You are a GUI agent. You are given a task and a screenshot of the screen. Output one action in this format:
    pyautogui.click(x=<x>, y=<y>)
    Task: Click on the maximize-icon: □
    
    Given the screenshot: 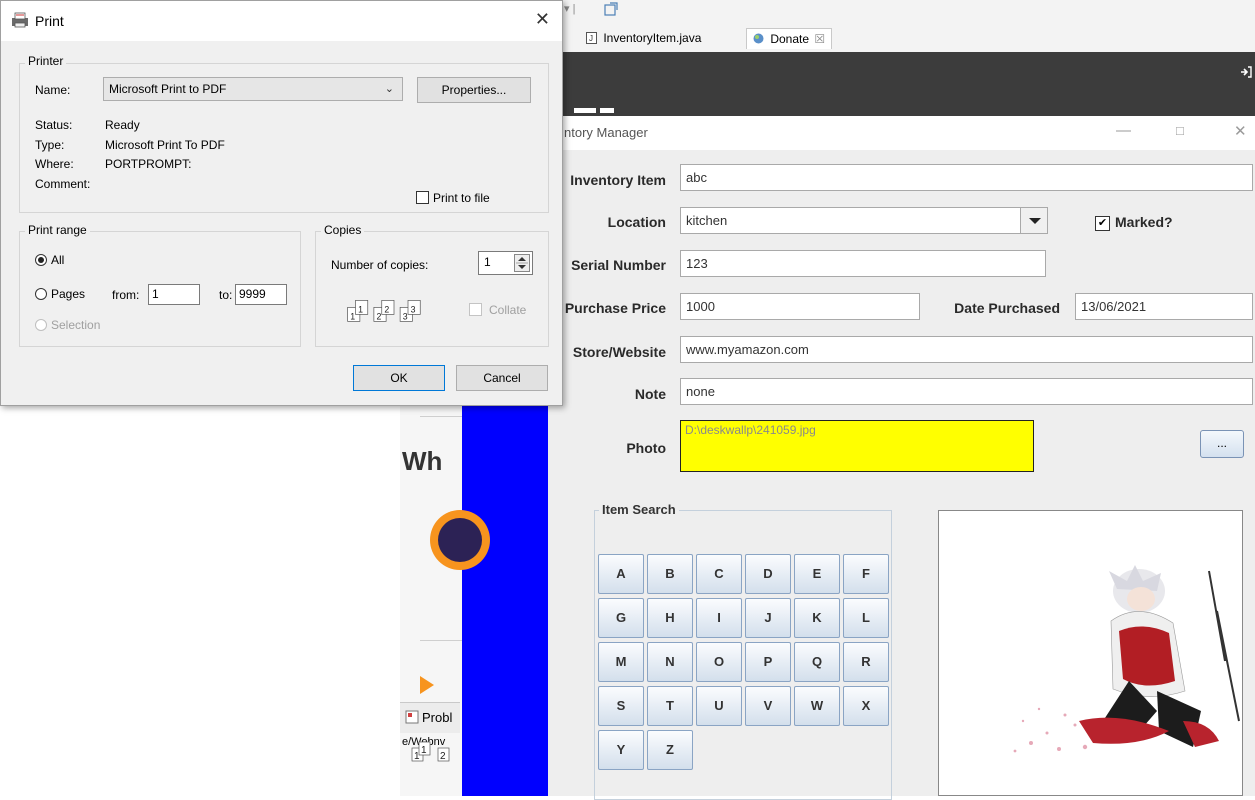 What is the action you would take?
    pyautogui.click(x=1180, y=130)
    